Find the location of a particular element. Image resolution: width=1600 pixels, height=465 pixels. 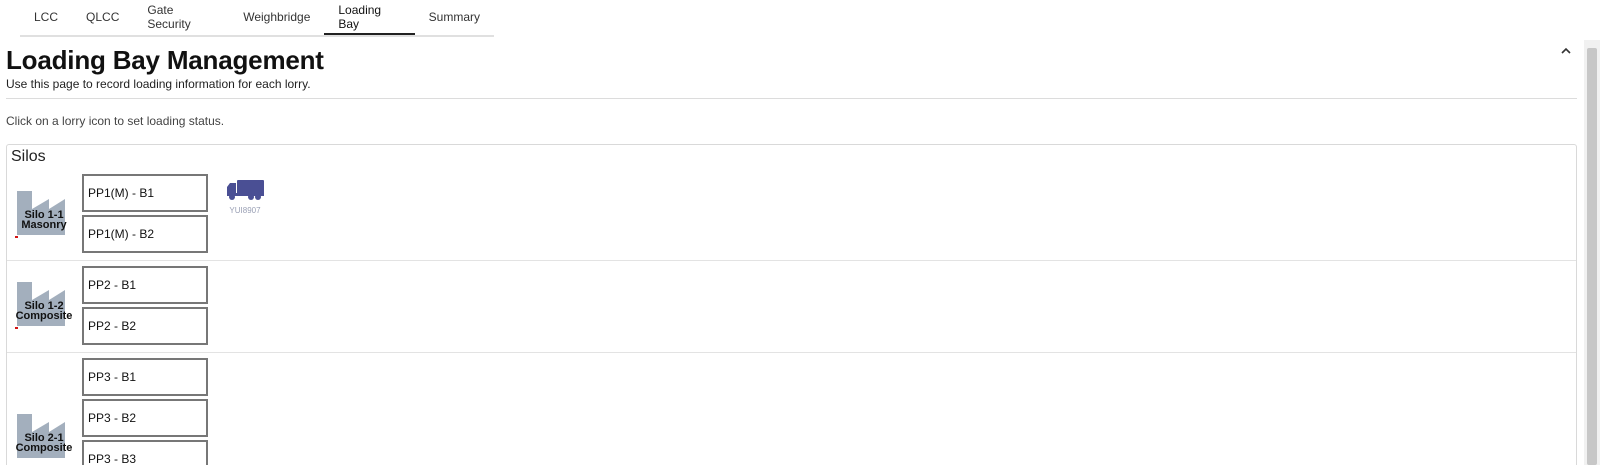

chevron-up-icon is located at coordinates (1566, 50).